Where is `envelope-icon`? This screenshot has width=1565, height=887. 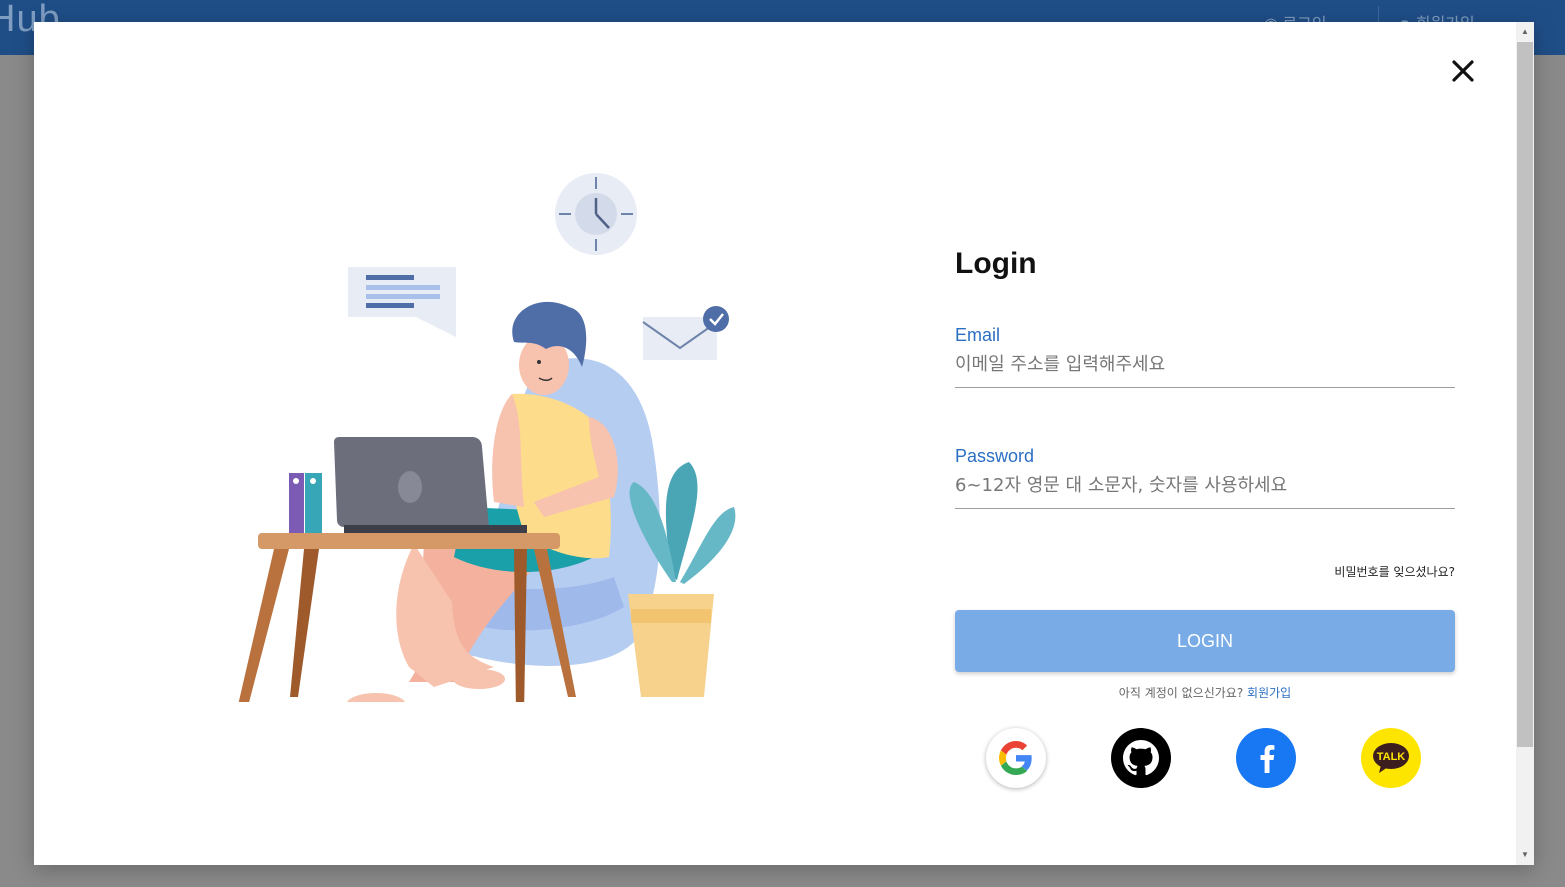 envelope-icon is located at coordinates (685, 333).